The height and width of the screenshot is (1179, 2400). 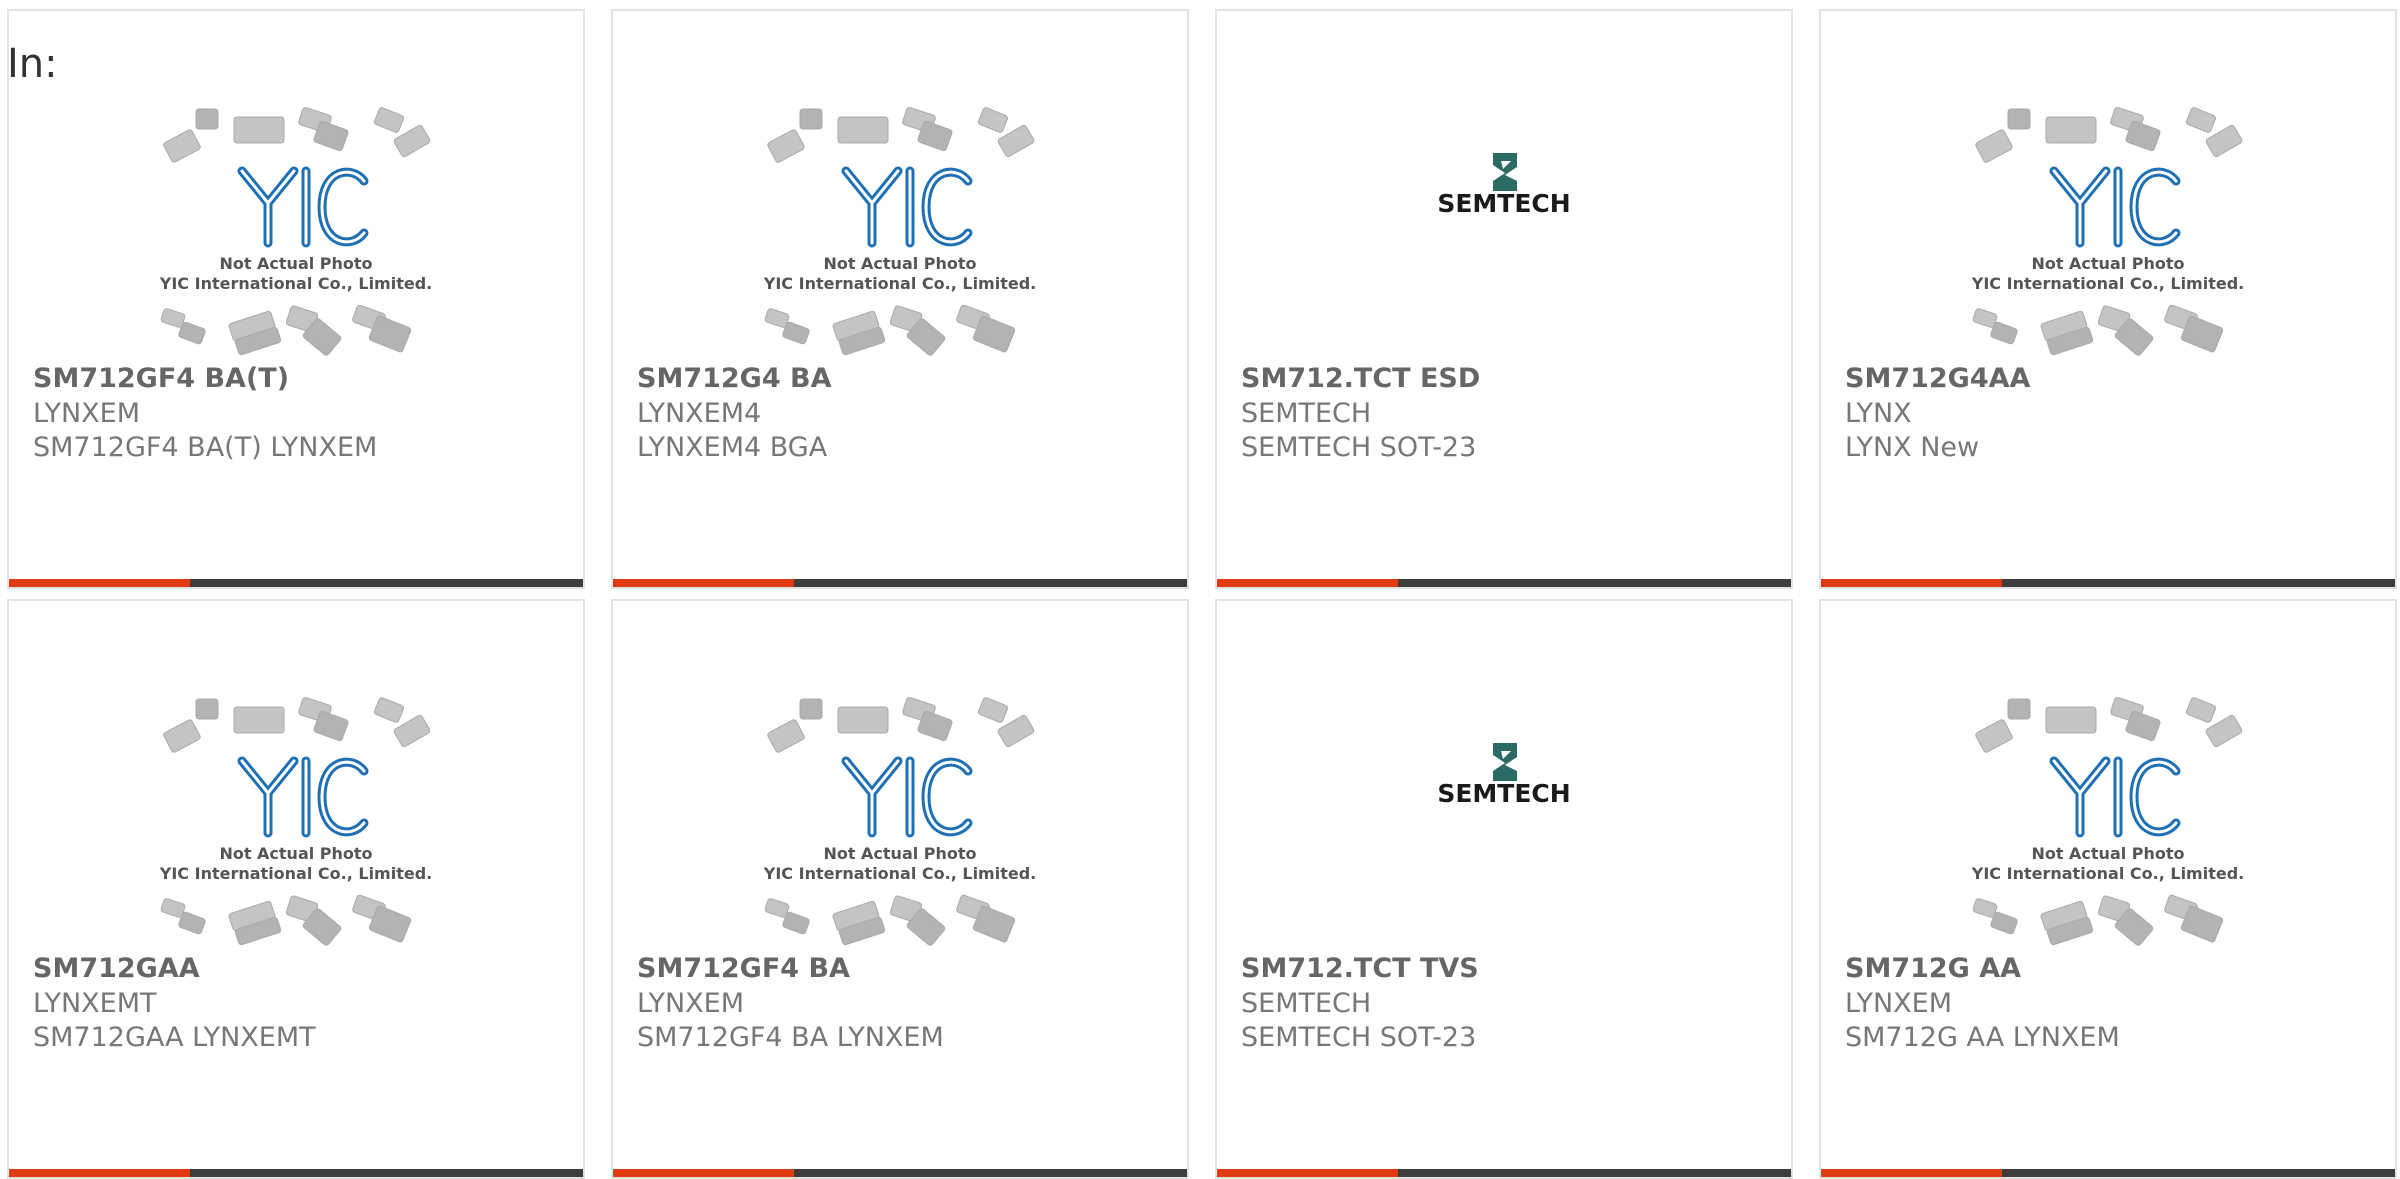 I want to click on part-number: SM712G4AA, so click(x=1937, y=379).